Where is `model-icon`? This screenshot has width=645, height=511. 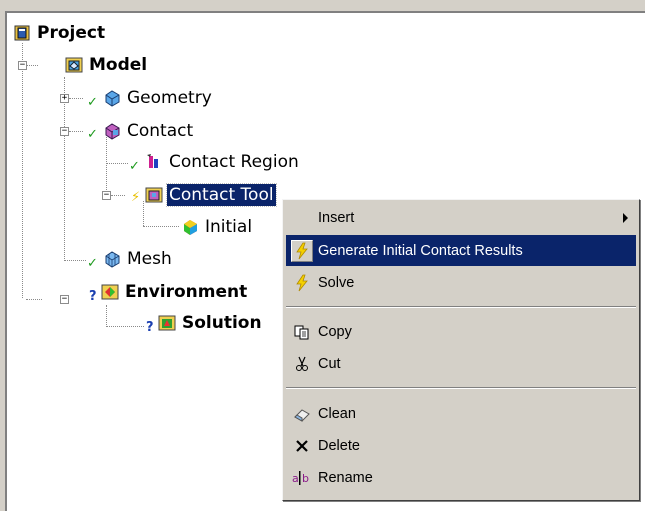
model-icon is located at coordinates (74, 65).